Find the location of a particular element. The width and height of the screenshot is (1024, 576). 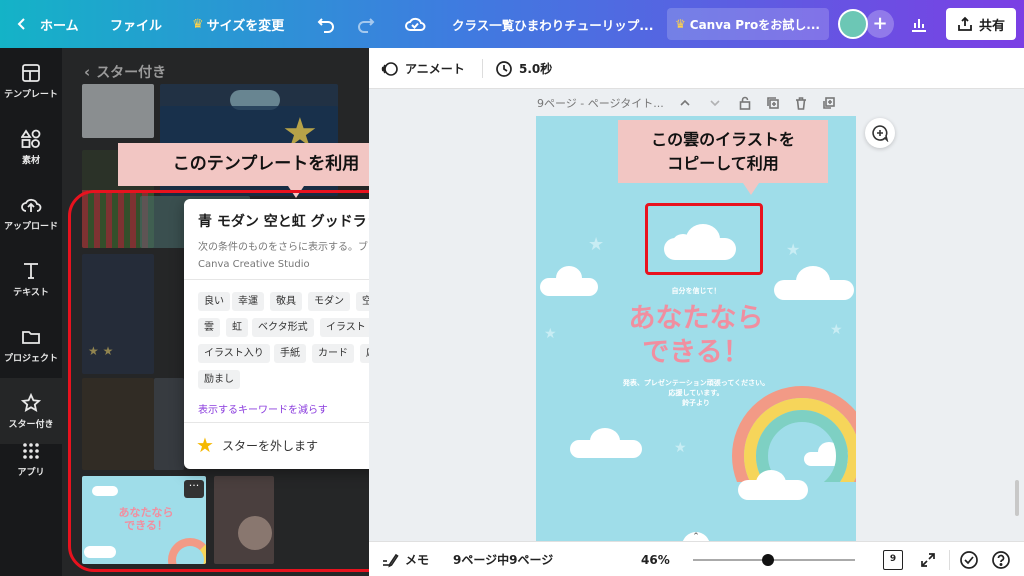

help-button is located at coordinates (1001, 559).